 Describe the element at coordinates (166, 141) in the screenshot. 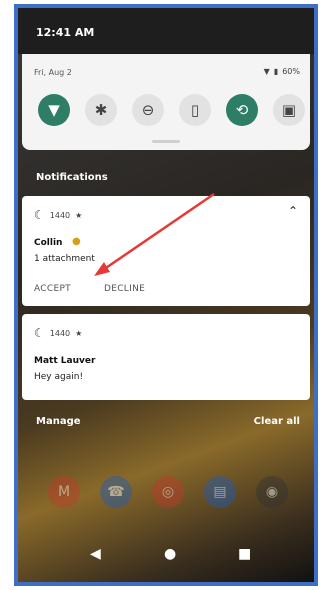

I see `qs-drag-handle` at that location.